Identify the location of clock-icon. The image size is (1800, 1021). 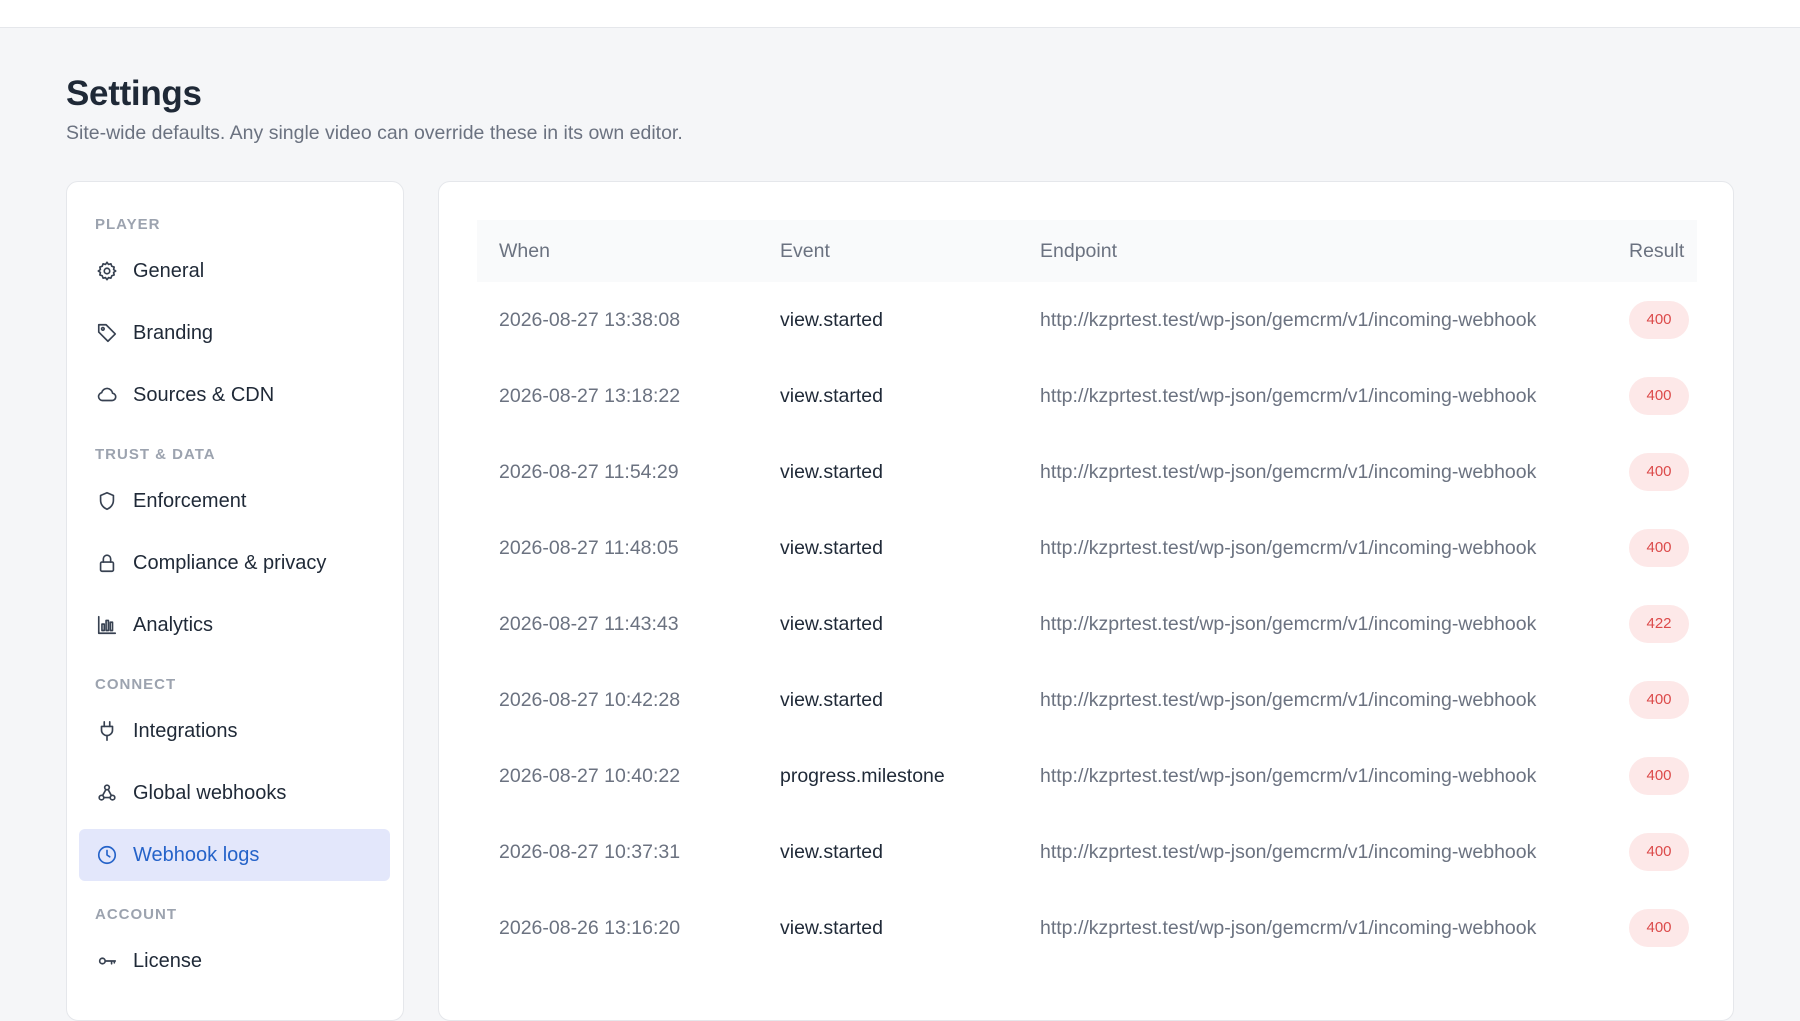
(107, 855).